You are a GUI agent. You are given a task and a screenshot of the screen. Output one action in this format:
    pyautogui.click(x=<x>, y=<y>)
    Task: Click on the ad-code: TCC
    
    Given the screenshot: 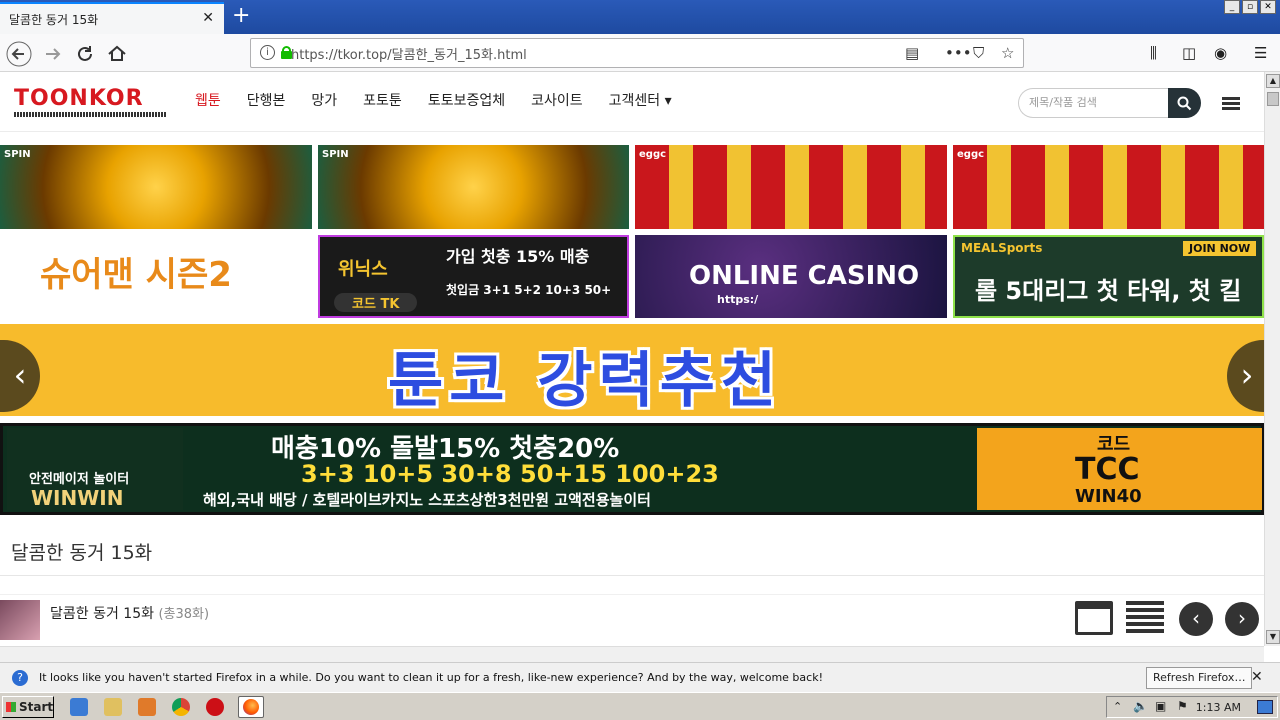 What is the action you would take?
    pyautogui.click(x=1107, y=469)
    